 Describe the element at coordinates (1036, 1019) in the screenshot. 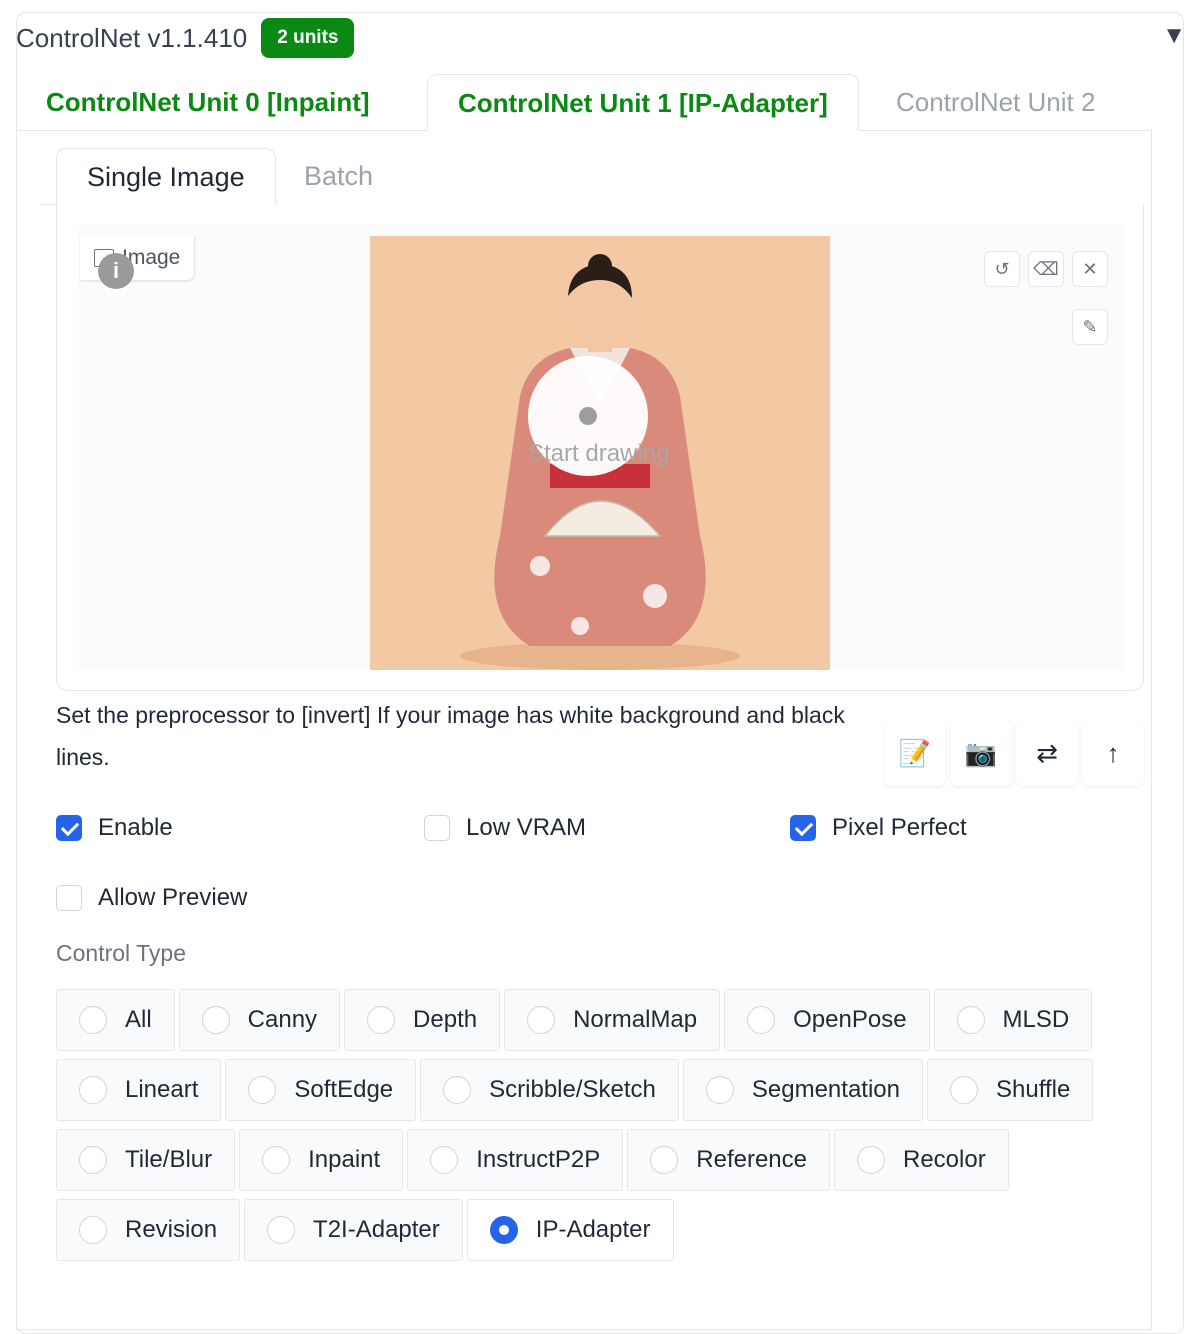

I see `radio-label: MLSD` at that location.